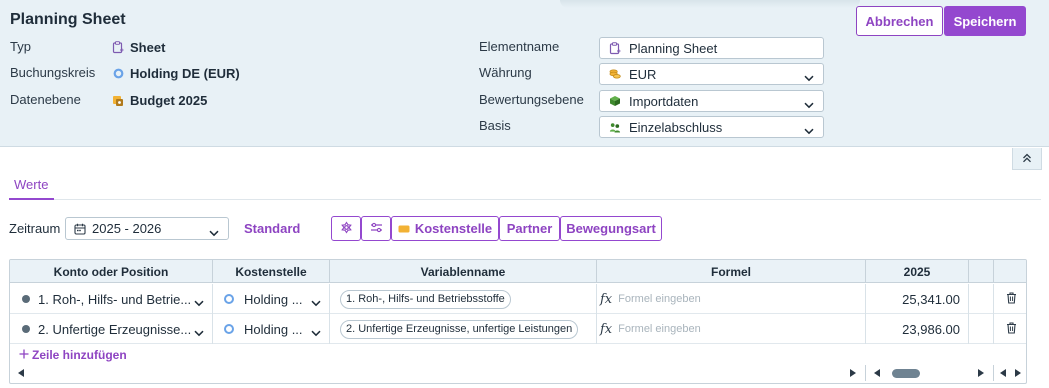 Image resolution: width=1049 pixels, height=388 pixels. Describe the element at coordinates (676, 127) in the screenshot. I see `basis-value: Einzelabschluss` at that location.